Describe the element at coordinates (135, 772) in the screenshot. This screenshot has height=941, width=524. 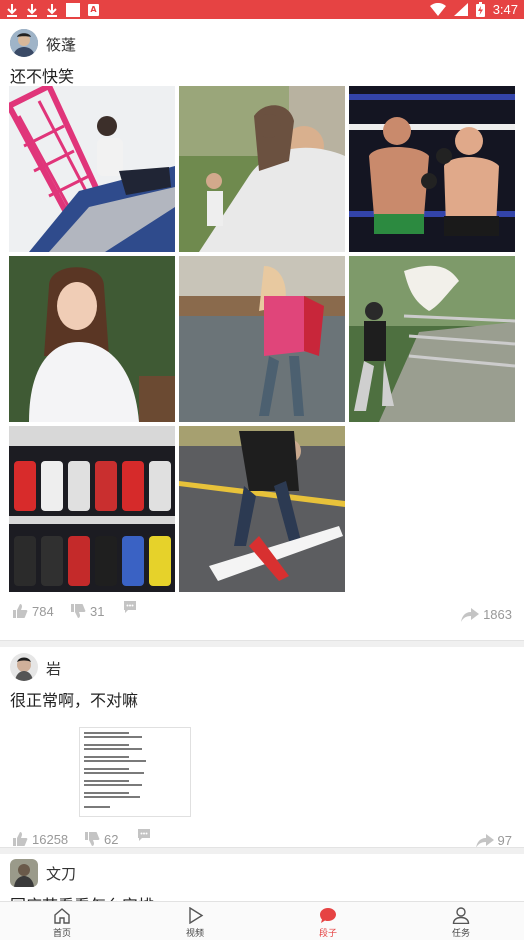
I see `text-screenshot-image` at that location.